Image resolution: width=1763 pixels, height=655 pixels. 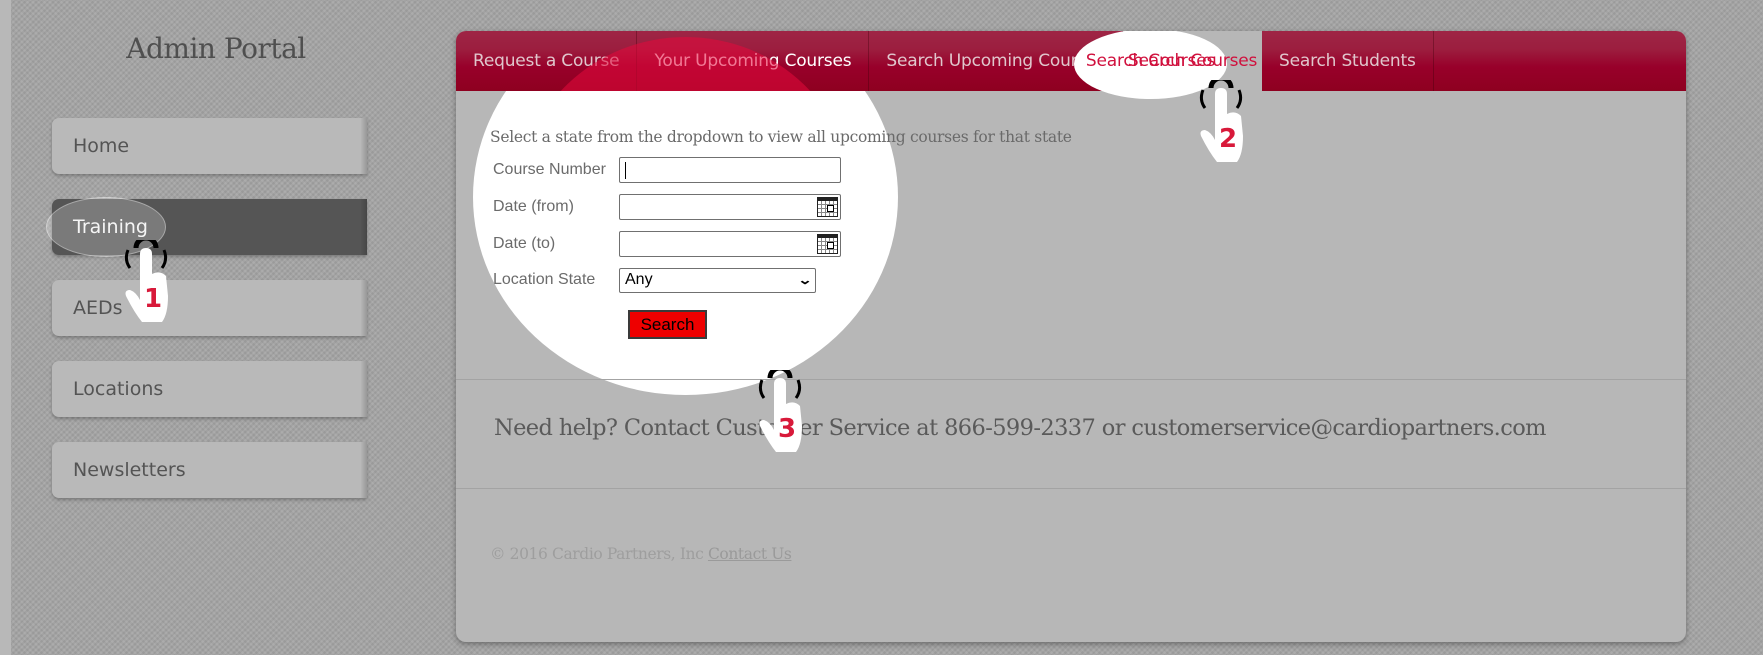 I want to click on selected-value: Any, so click(x=639, y=279).